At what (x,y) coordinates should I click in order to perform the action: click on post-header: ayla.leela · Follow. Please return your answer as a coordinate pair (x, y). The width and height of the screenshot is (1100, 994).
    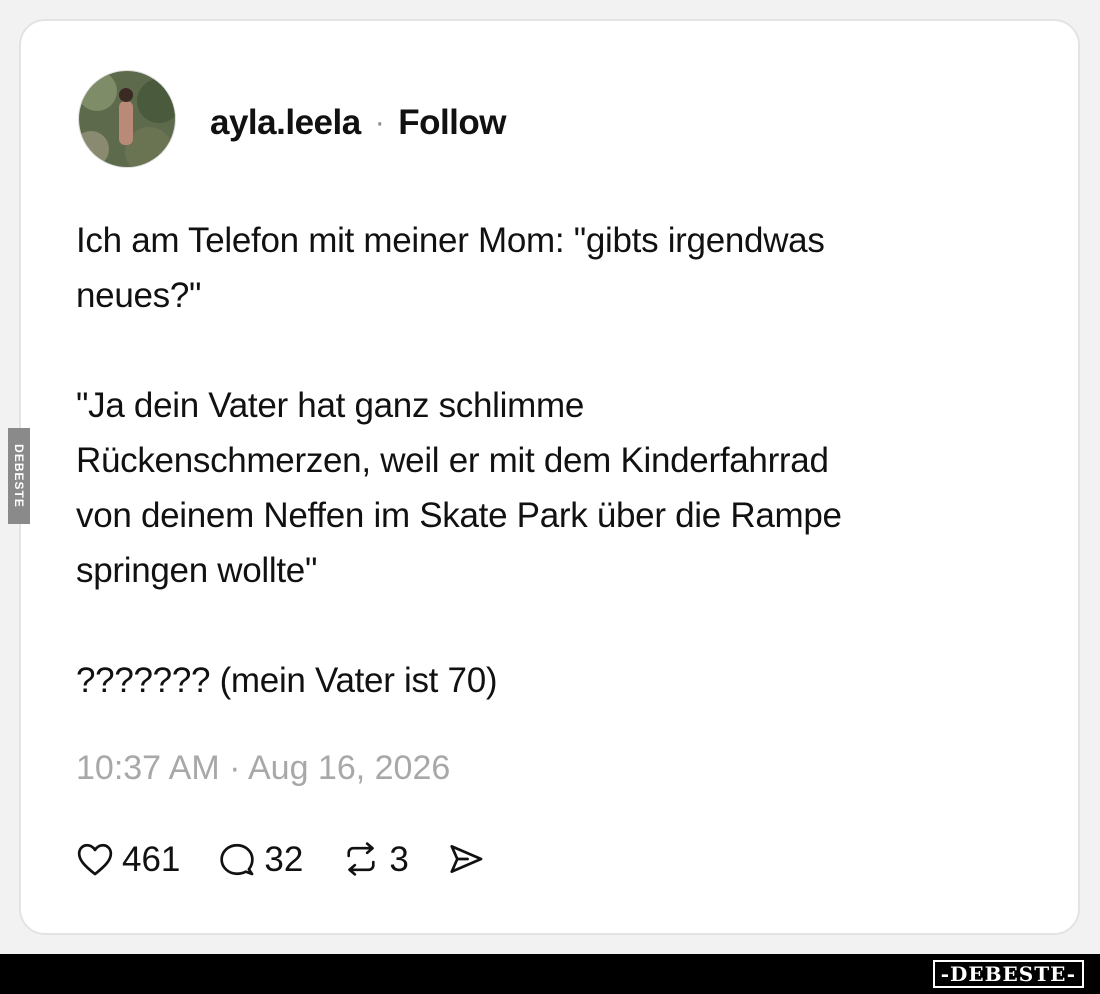
    Looking at the image, I should click on (358, 123).